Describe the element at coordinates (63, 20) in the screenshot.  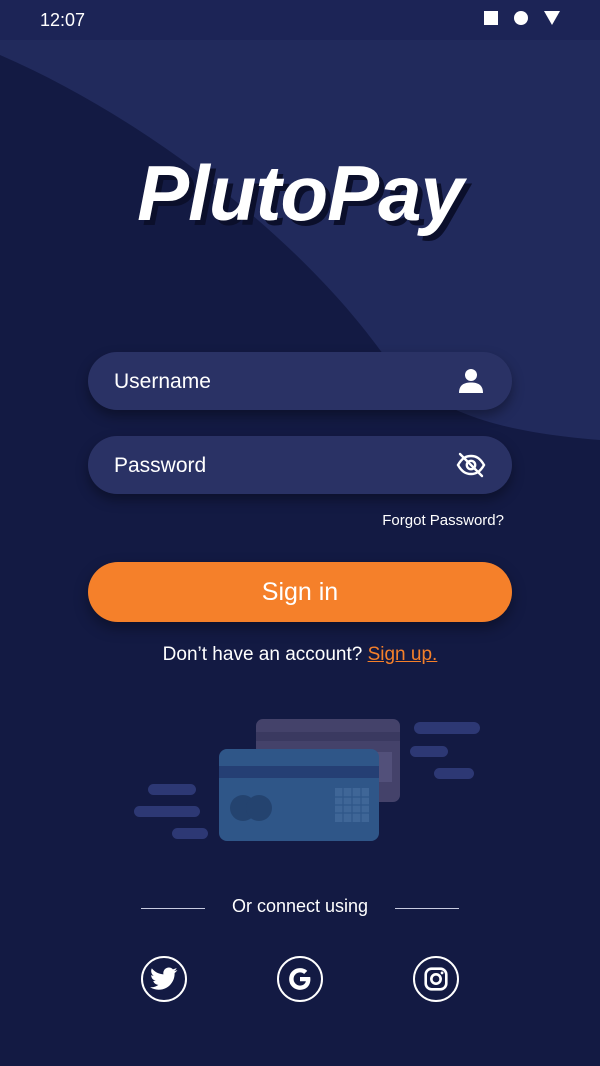
I see `status-time: 12:07` at that location.